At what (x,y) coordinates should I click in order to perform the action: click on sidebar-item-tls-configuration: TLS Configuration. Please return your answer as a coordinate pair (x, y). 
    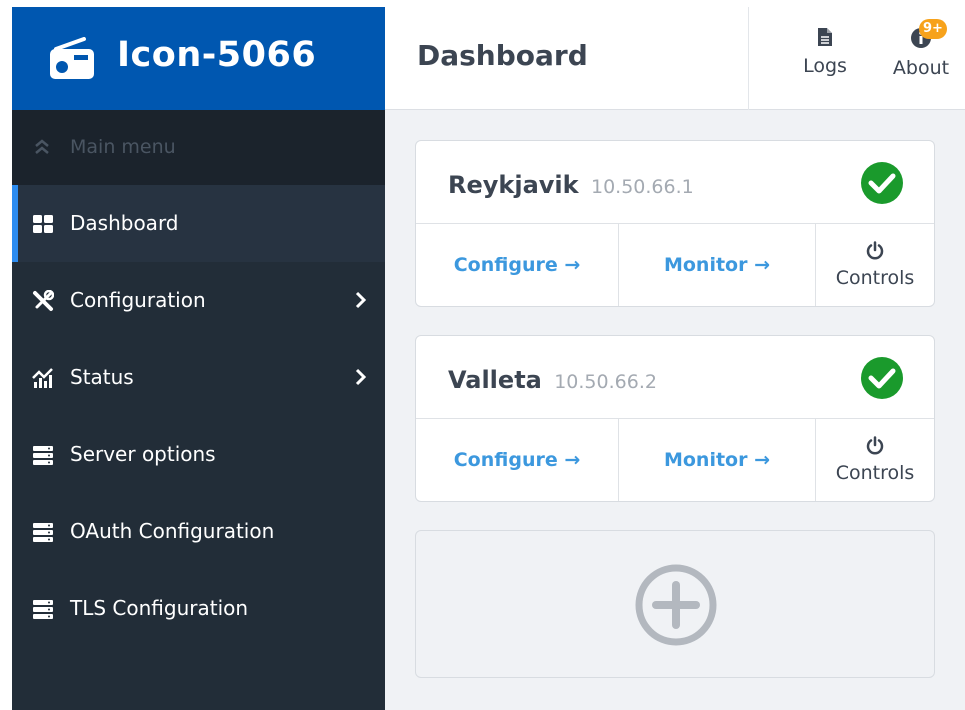
    Looking at the image, I should click on (198, 608).